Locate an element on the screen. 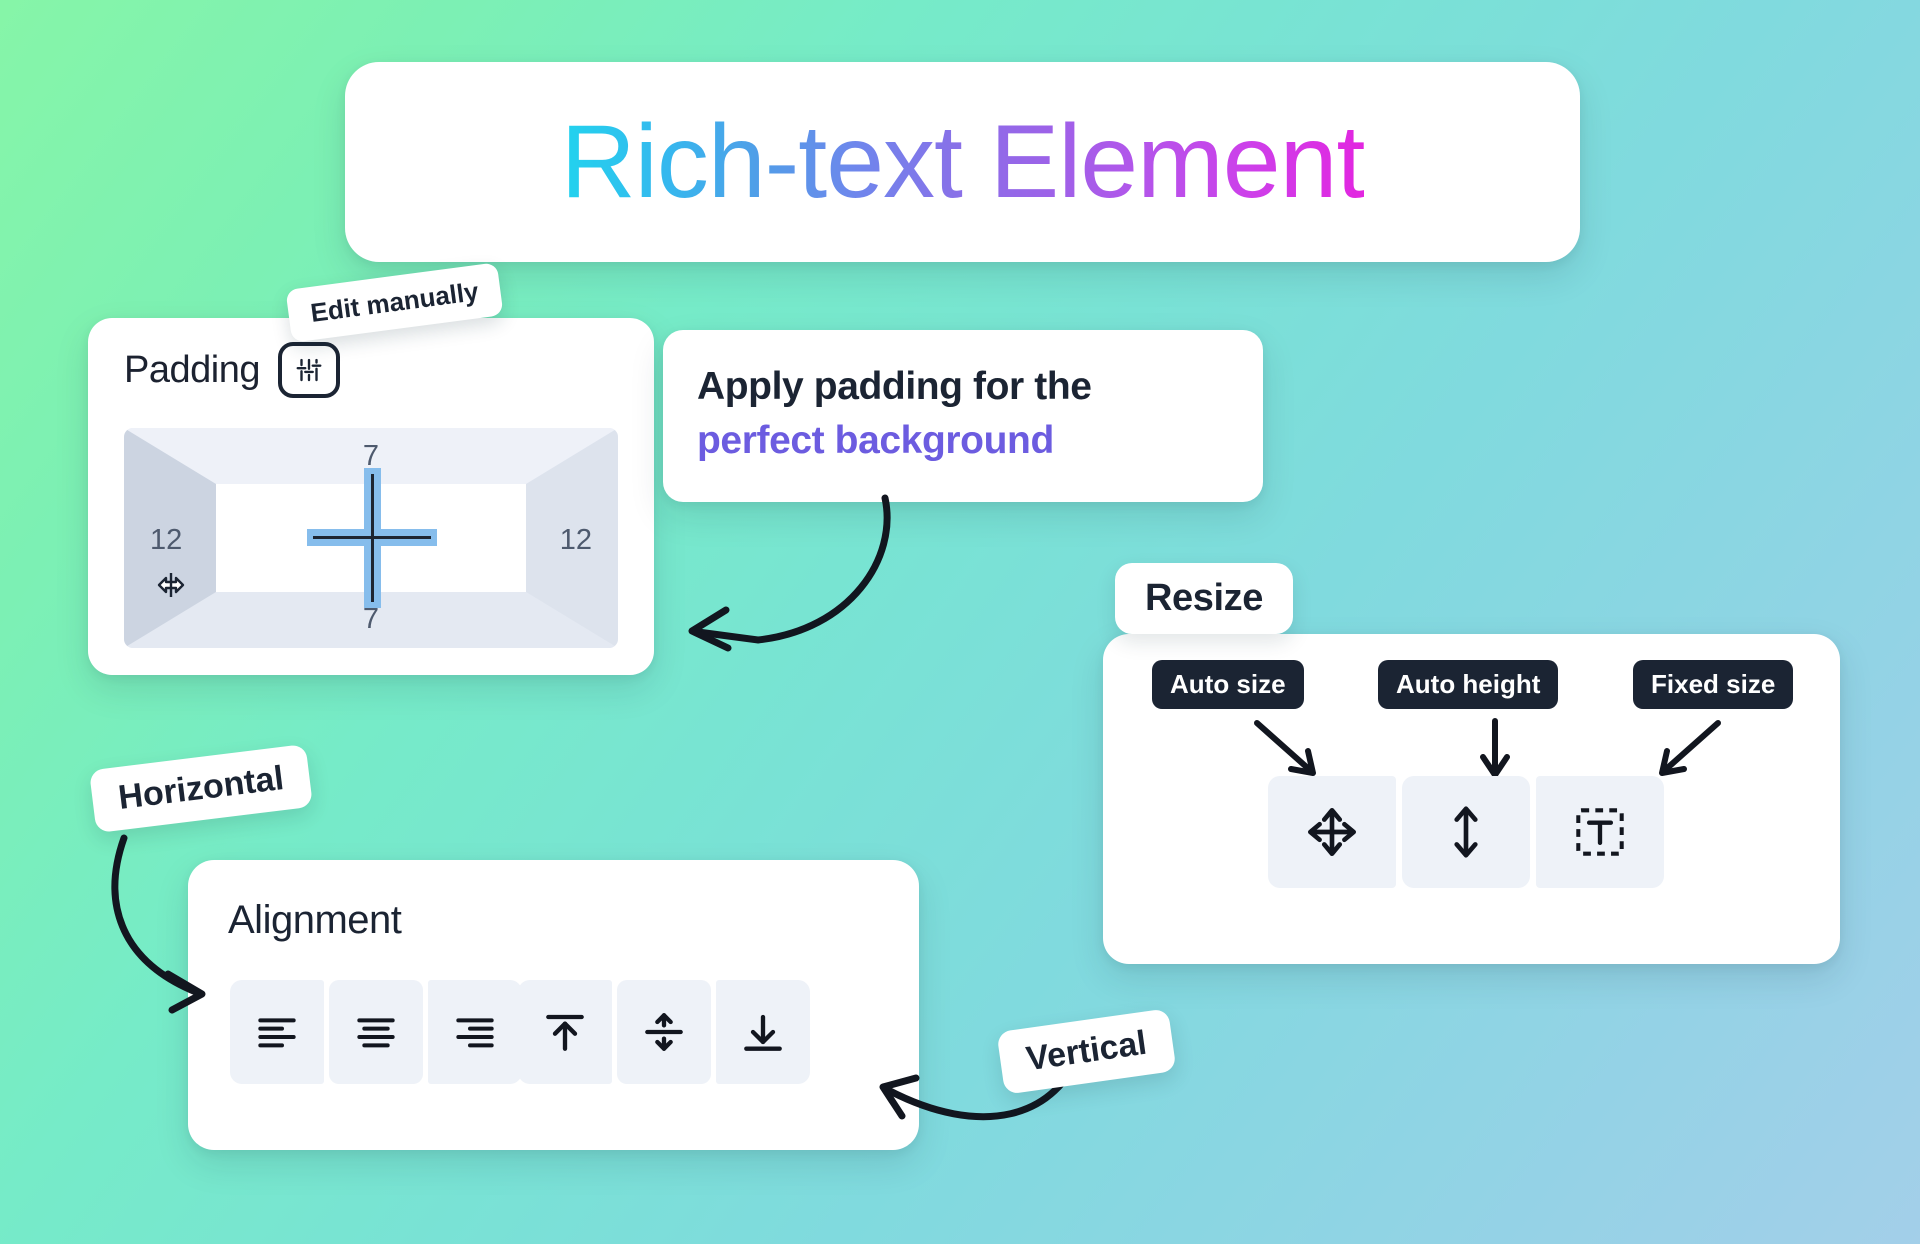 This screenshot has height=1244, width=1920. alignment-panel: Alignment is located at coordinates (553, 1005).